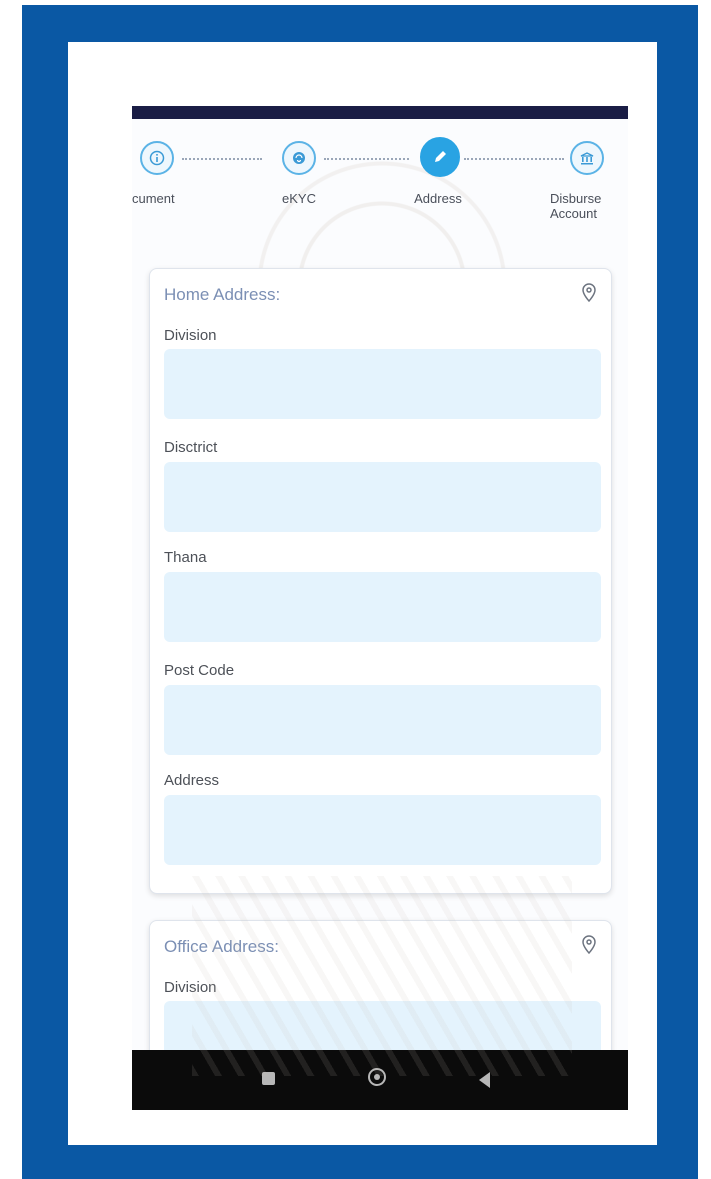 This screenshot has height=1179, width=711. Describe the element at coordinates (222, 294) in the screenshot. I see `home-address-title: Home Address:` at that location.